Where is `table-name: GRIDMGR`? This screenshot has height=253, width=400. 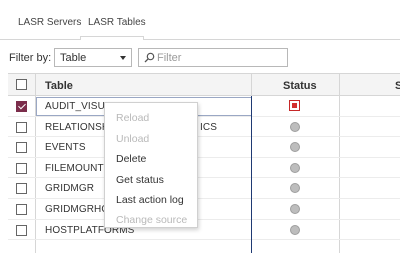
table-name: GRIDMGR is located at coordinates (70, 189).